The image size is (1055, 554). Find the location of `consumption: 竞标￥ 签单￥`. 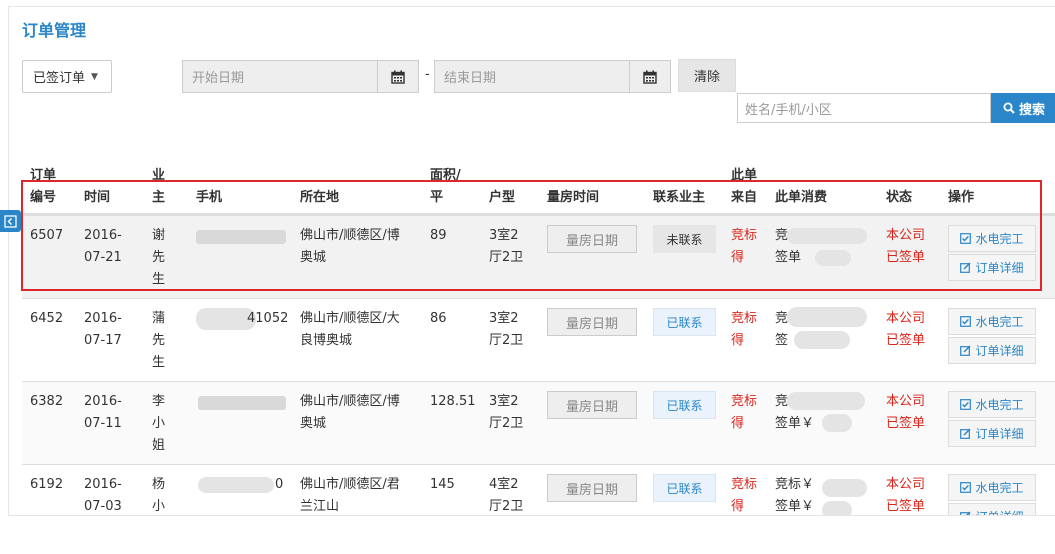

consumption: 竞标￥ 签单￥ is located at coordinates (795, 495).